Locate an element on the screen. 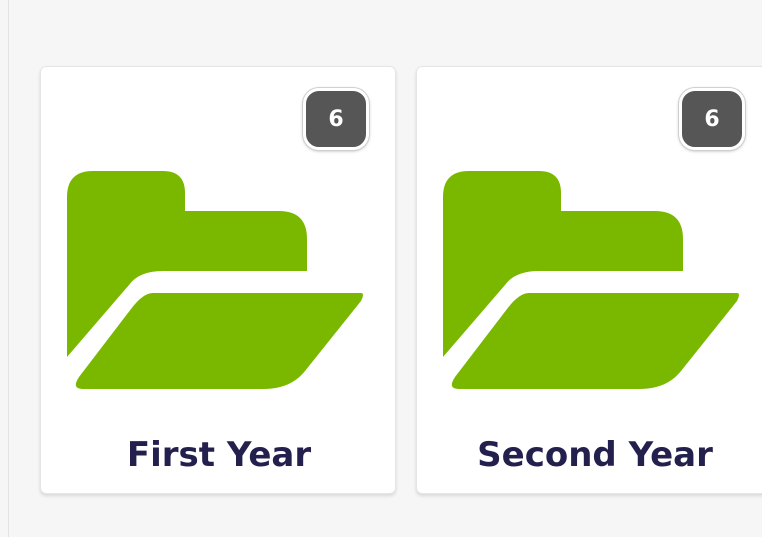  folder-label: First Year is located at coordinates (219, 455).